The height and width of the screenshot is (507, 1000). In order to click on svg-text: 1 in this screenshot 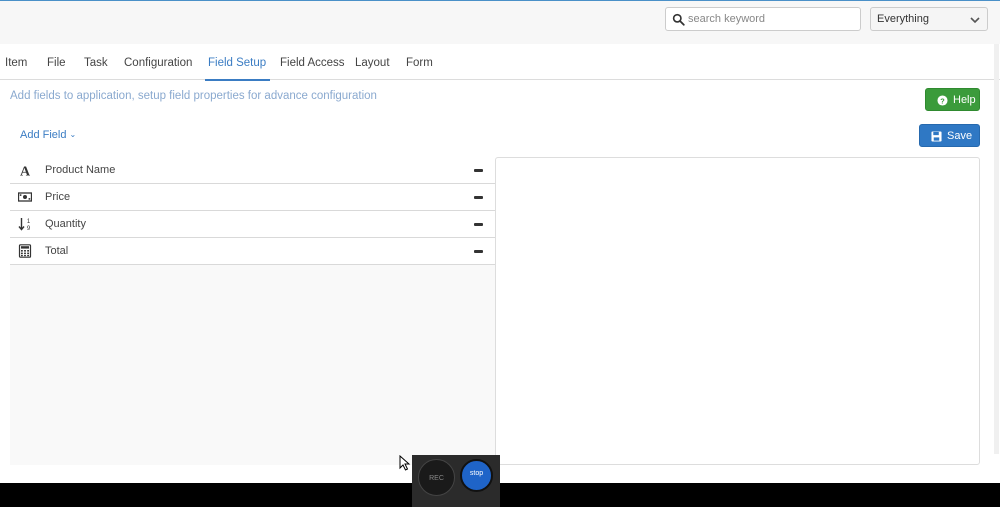, I will do `click(29, 222)`.